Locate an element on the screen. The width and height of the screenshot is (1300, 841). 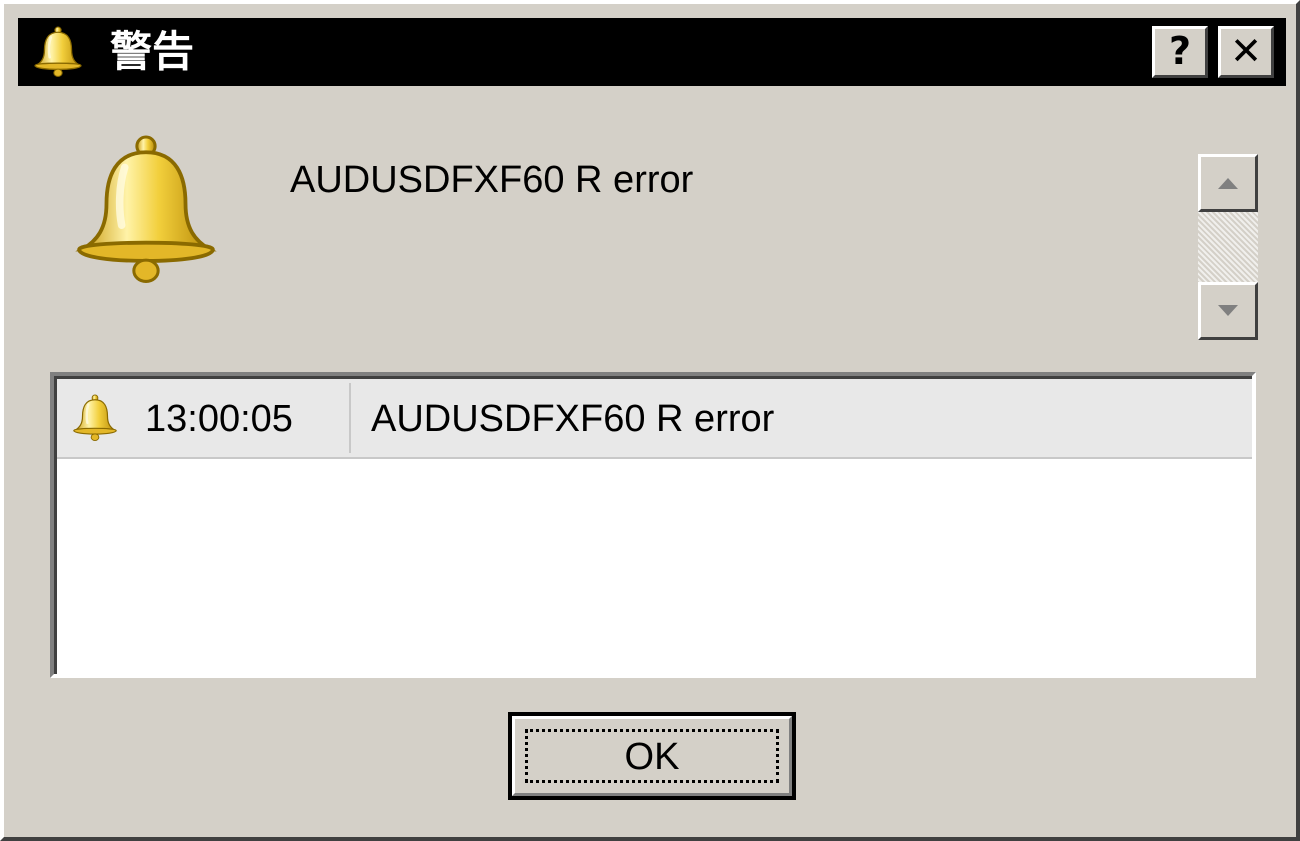
ok-button: OK is located at coordinates (652, 756).